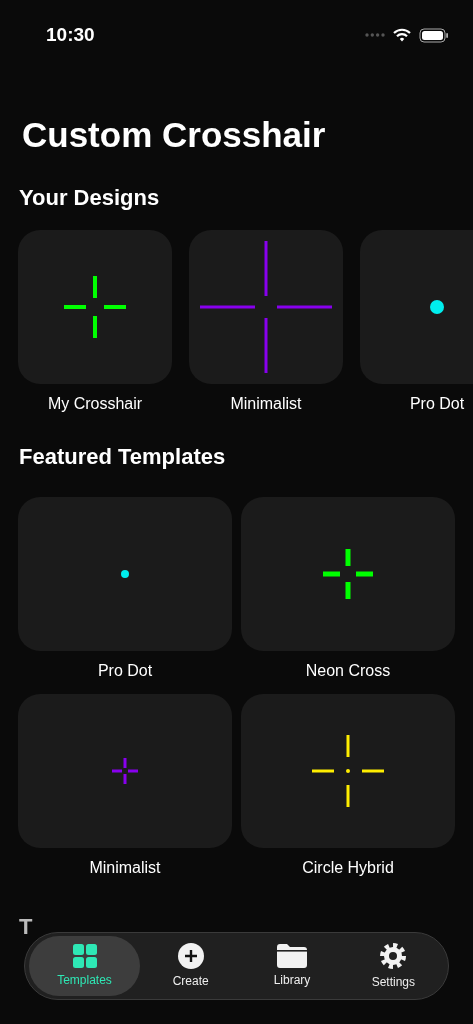  Describe the element at coordinates (174, 135) in the screenshot. I see `page-title: Custom Crosshair` at that location.